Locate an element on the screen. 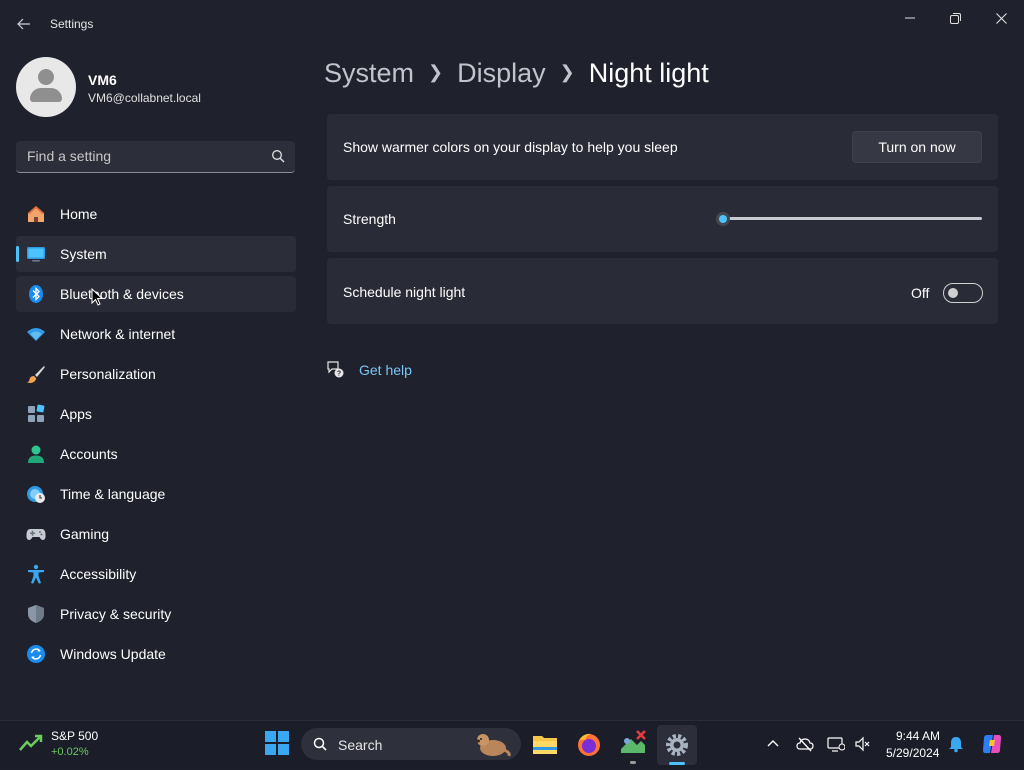  sidebar-item-label: Windows Update is located at coordinates (113, 654).